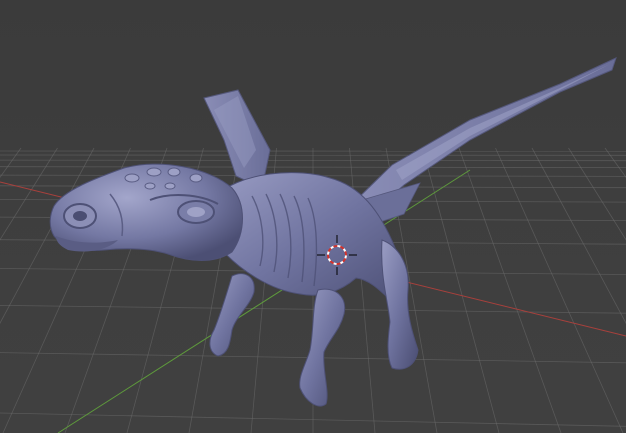 This screenshot has height=433, width=626. I want to click on hind-leg, so click(400, 304).